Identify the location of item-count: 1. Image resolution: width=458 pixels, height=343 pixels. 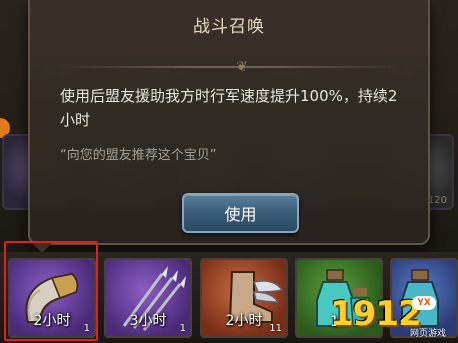
(182, 328).